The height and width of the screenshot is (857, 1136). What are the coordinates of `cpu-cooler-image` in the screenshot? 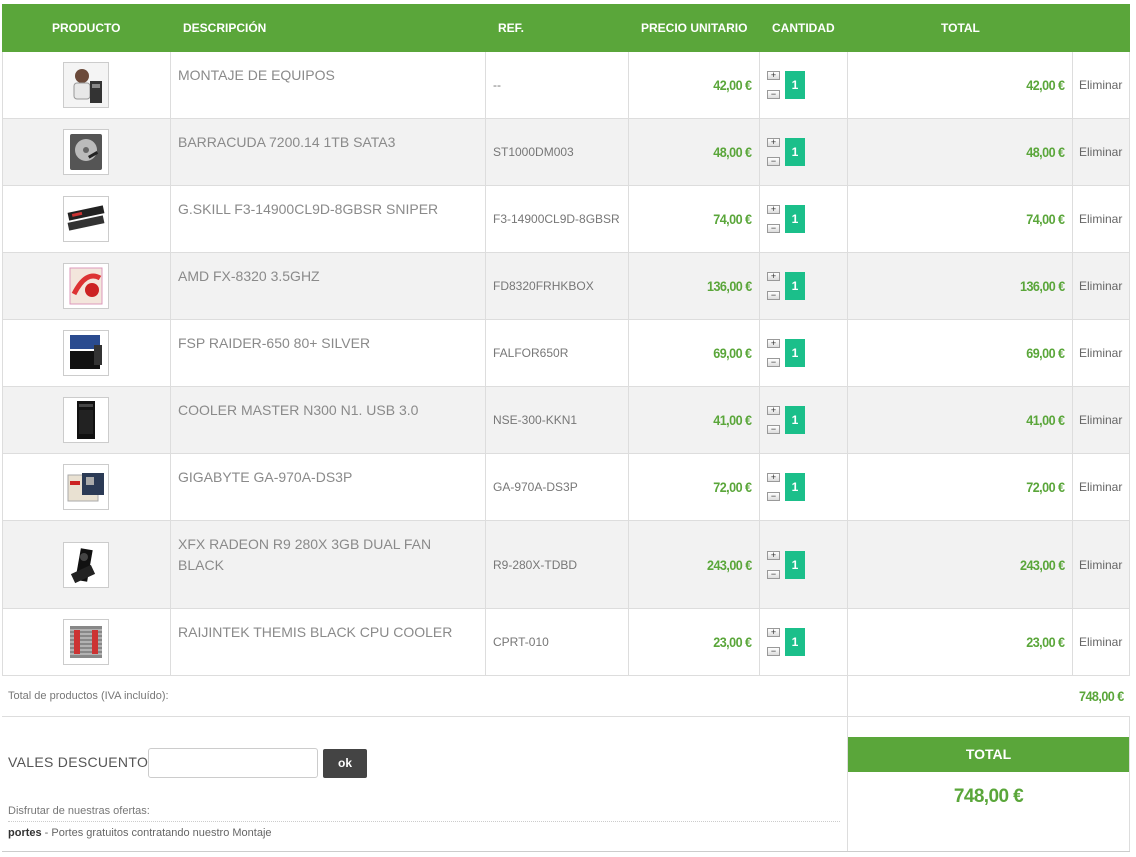 It's located at (86, 642).